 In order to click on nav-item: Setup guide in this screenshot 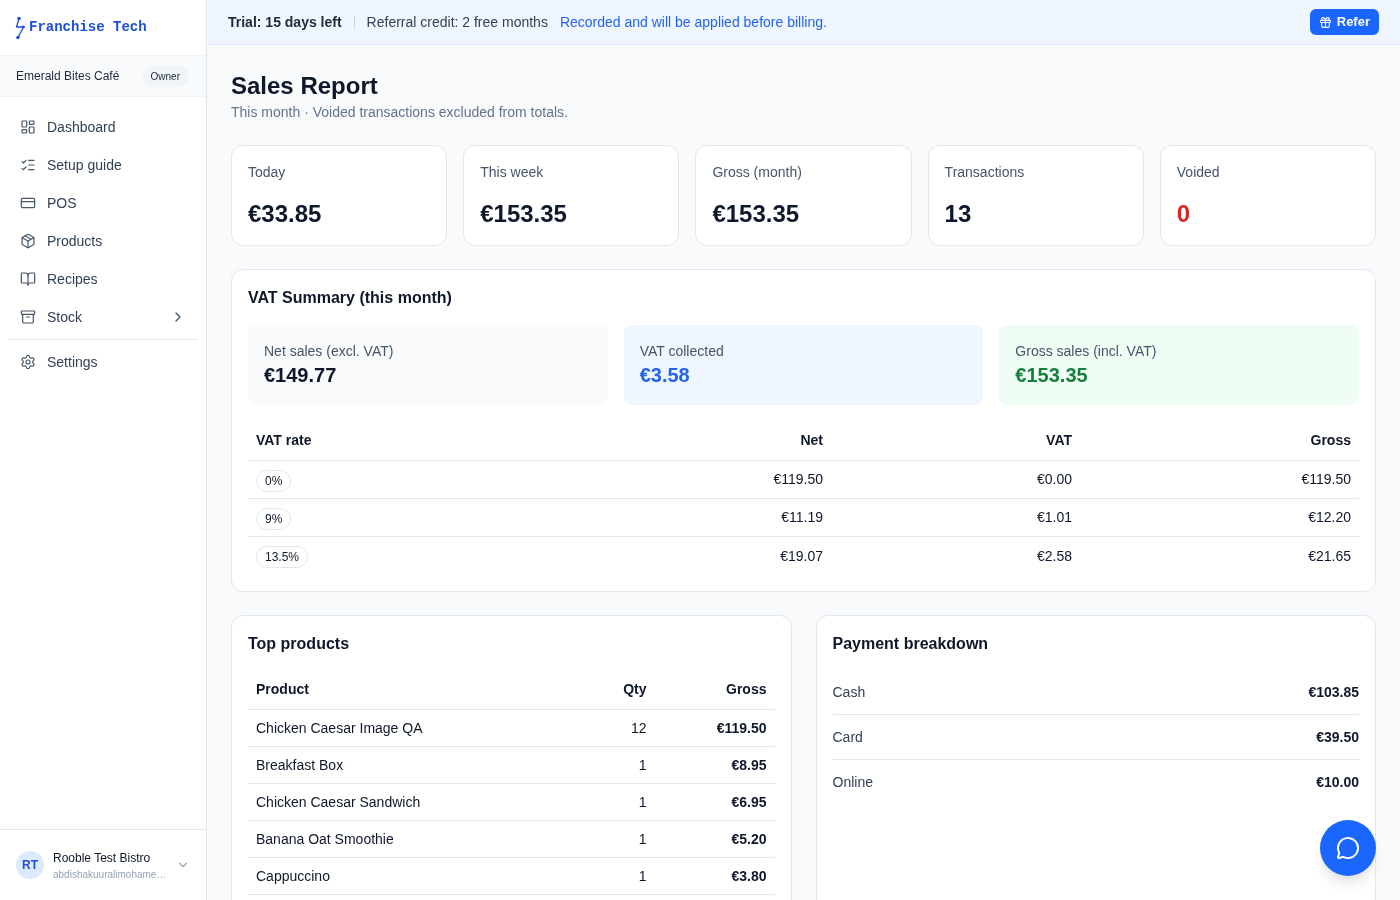, I will do `click(103, 165)`.